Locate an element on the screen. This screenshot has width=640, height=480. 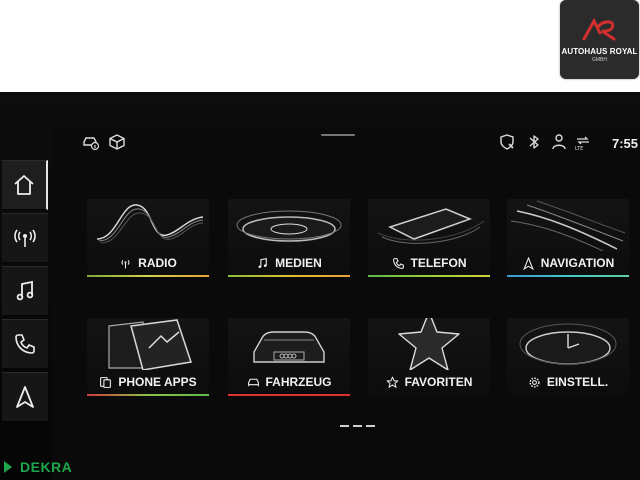
side-radio-button is located at coordinates (25, 238).